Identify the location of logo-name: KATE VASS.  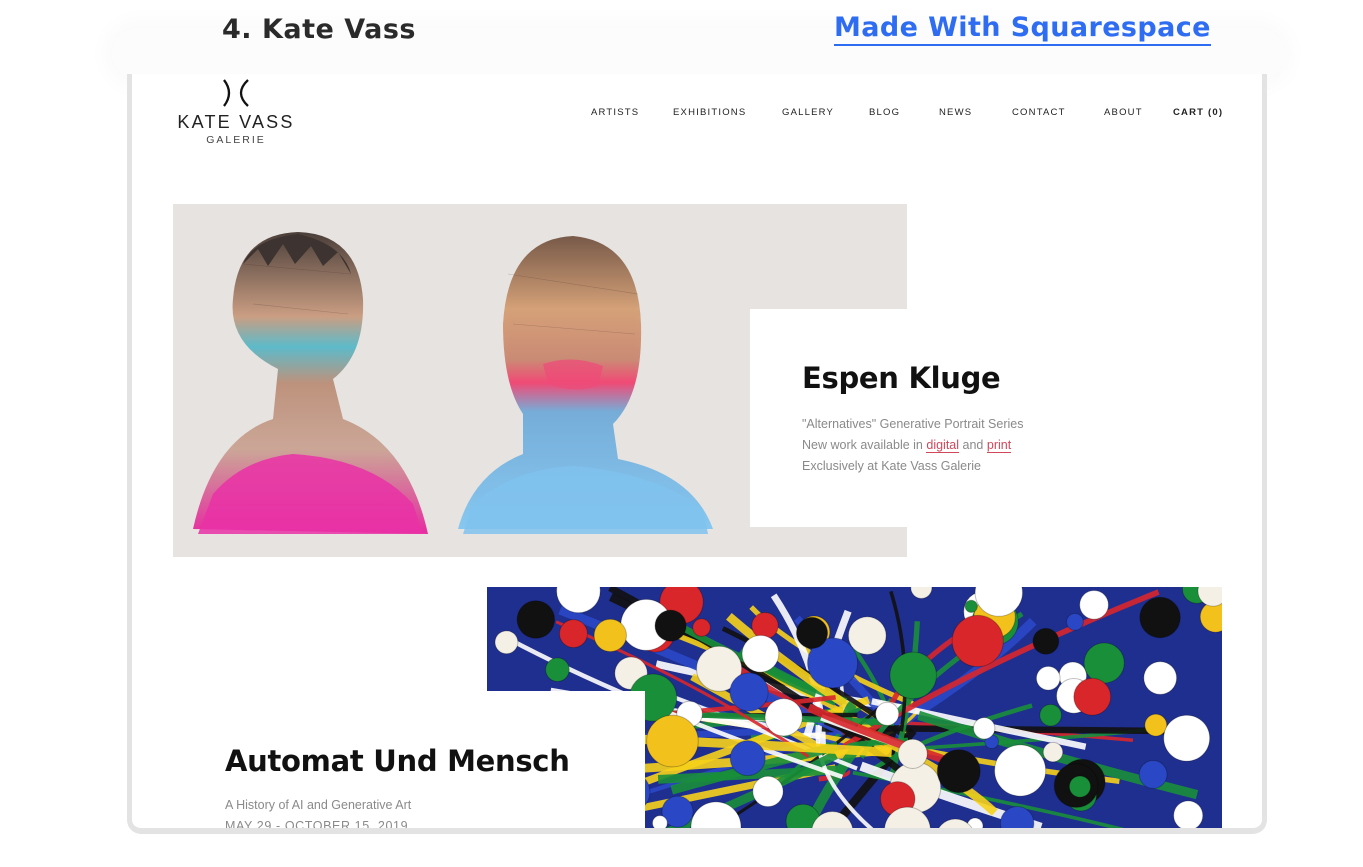
(236, 122).